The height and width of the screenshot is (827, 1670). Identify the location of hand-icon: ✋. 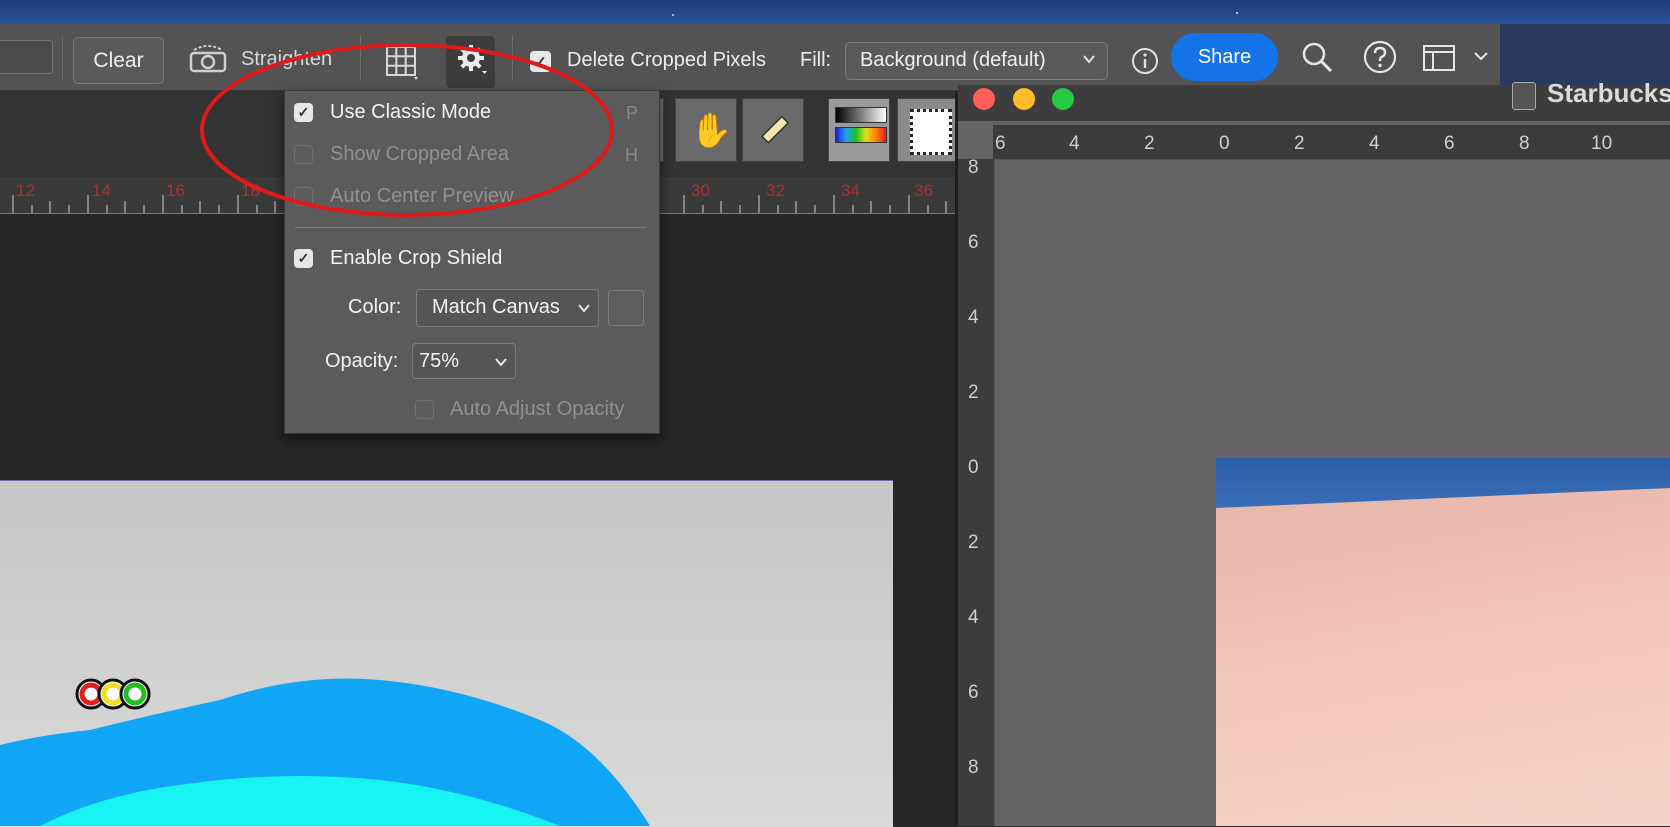
(711, 131).